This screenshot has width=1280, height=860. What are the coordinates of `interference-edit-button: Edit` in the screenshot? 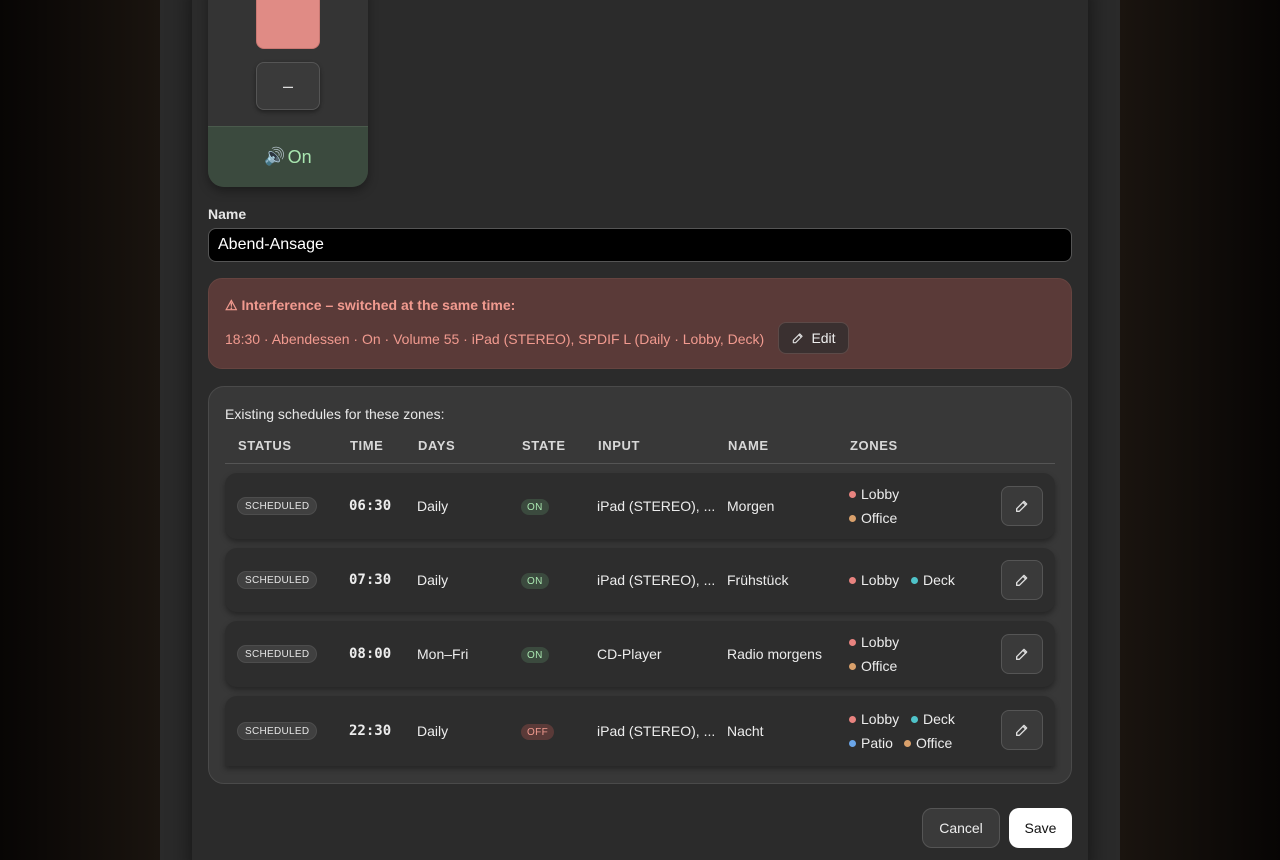 It's located at (813, 338).